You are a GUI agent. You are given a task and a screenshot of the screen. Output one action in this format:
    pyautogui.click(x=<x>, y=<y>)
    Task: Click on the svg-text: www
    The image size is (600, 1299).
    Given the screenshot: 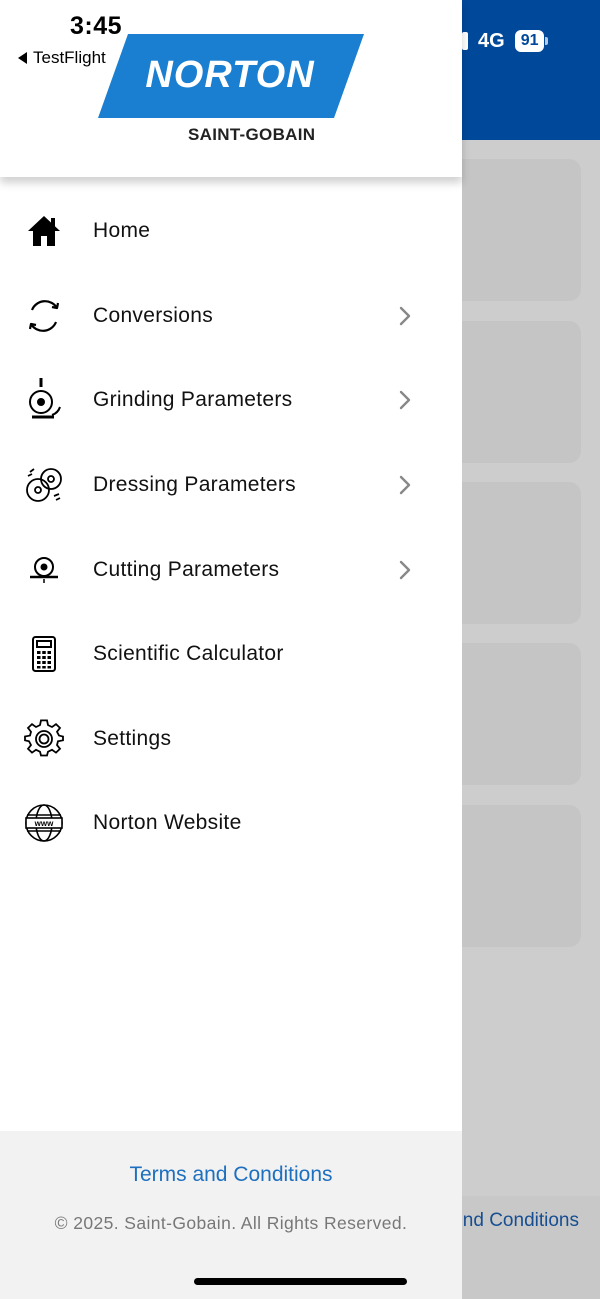 What is the action you would take?
    pyautogui.click(x=44, y=823)
    